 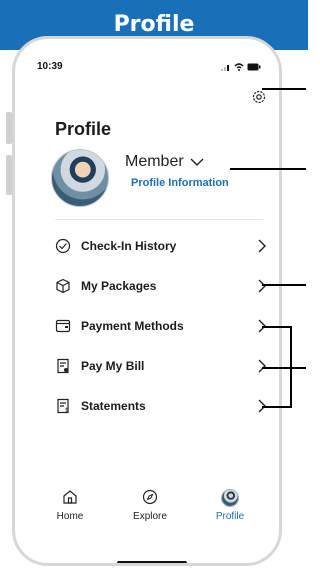 I want to click on status-time: 10:39, so click(x=50, y=66).